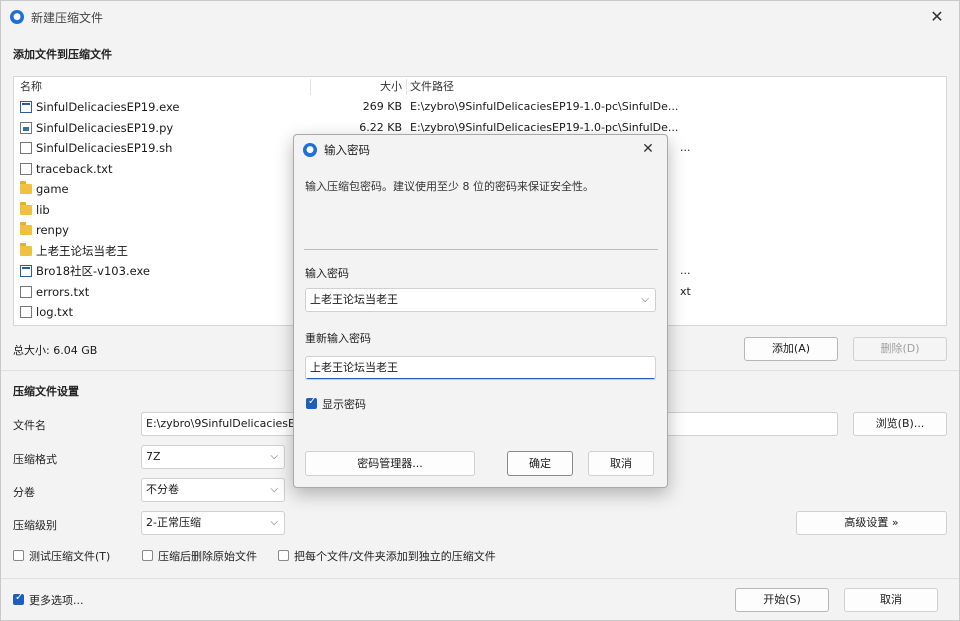  I want to click on reenter-password-input: 上老王论坛当老王, so click(480, 368).